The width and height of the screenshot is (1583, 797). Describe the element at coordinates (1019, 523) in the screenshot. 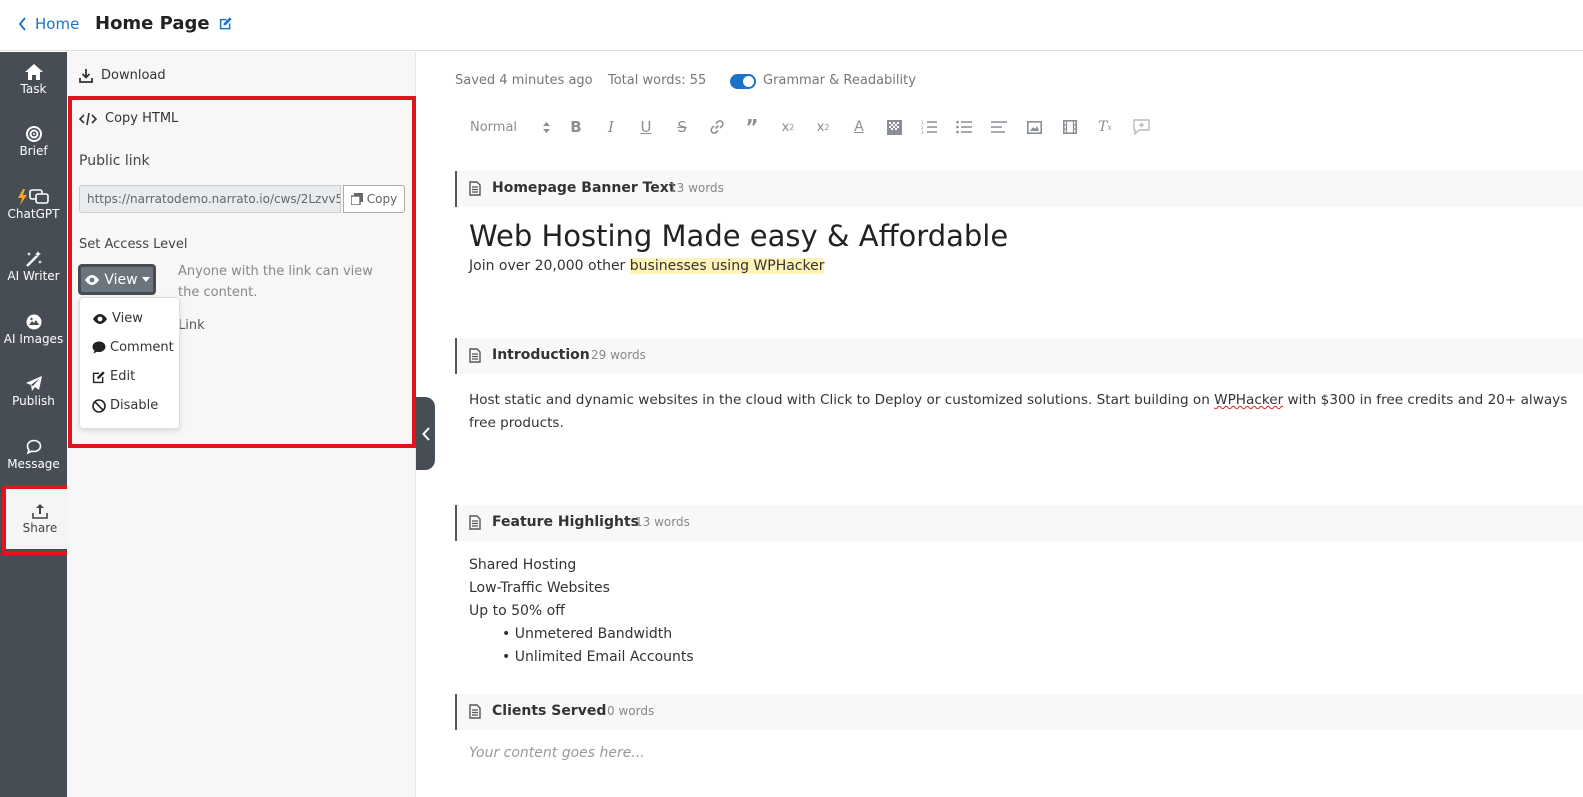

I see `section-header-feature-highlights: Feature Highlights 13 words` at that location.